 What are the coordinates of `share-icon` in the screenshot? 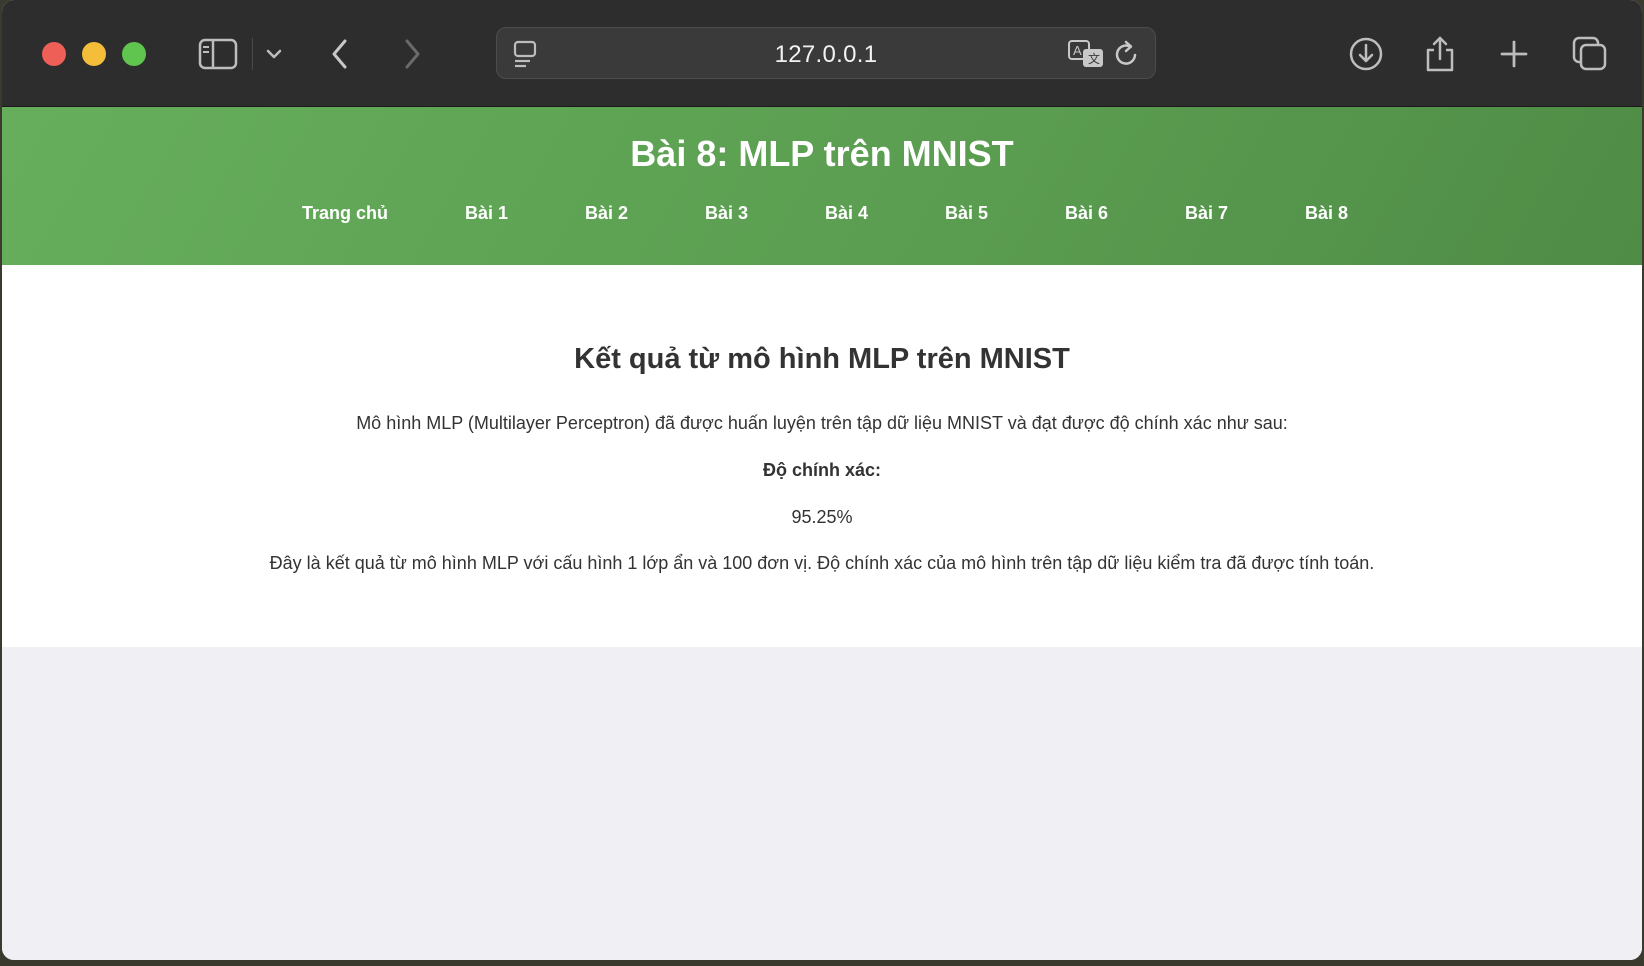 It's located at (1440, 54).